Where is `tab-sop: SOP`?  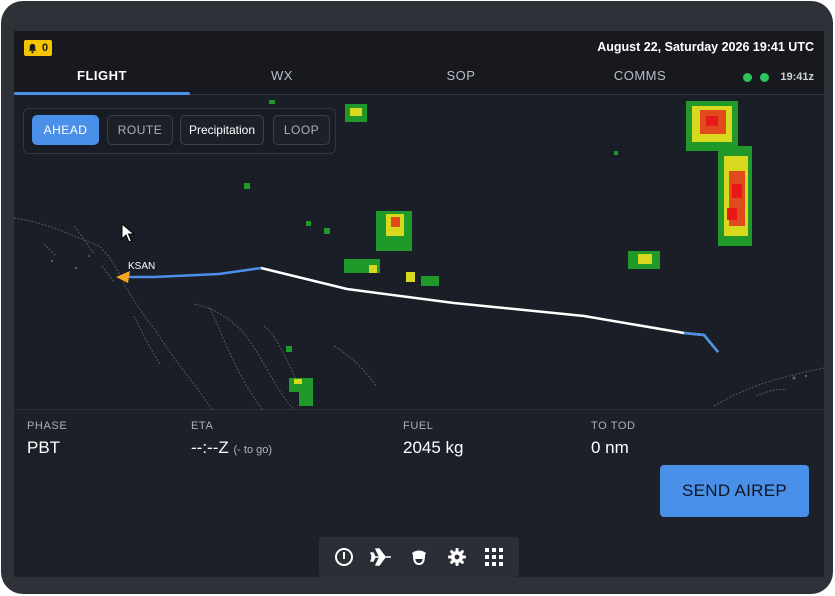 tab-sop: SOP is located at coordinates (461, 79).